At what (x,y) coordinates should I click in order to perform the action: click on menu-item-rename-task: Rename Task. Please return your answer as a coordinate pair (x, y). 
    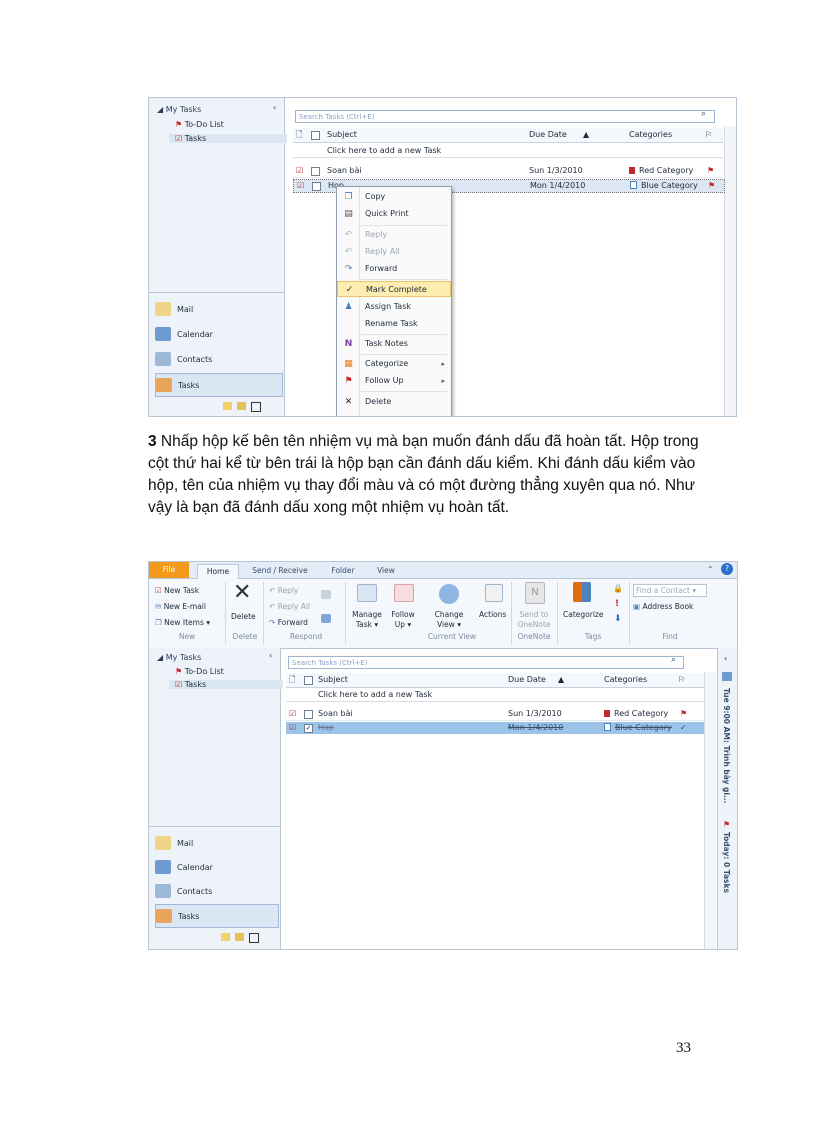
    Looking at the image, I should click on (394, 324).